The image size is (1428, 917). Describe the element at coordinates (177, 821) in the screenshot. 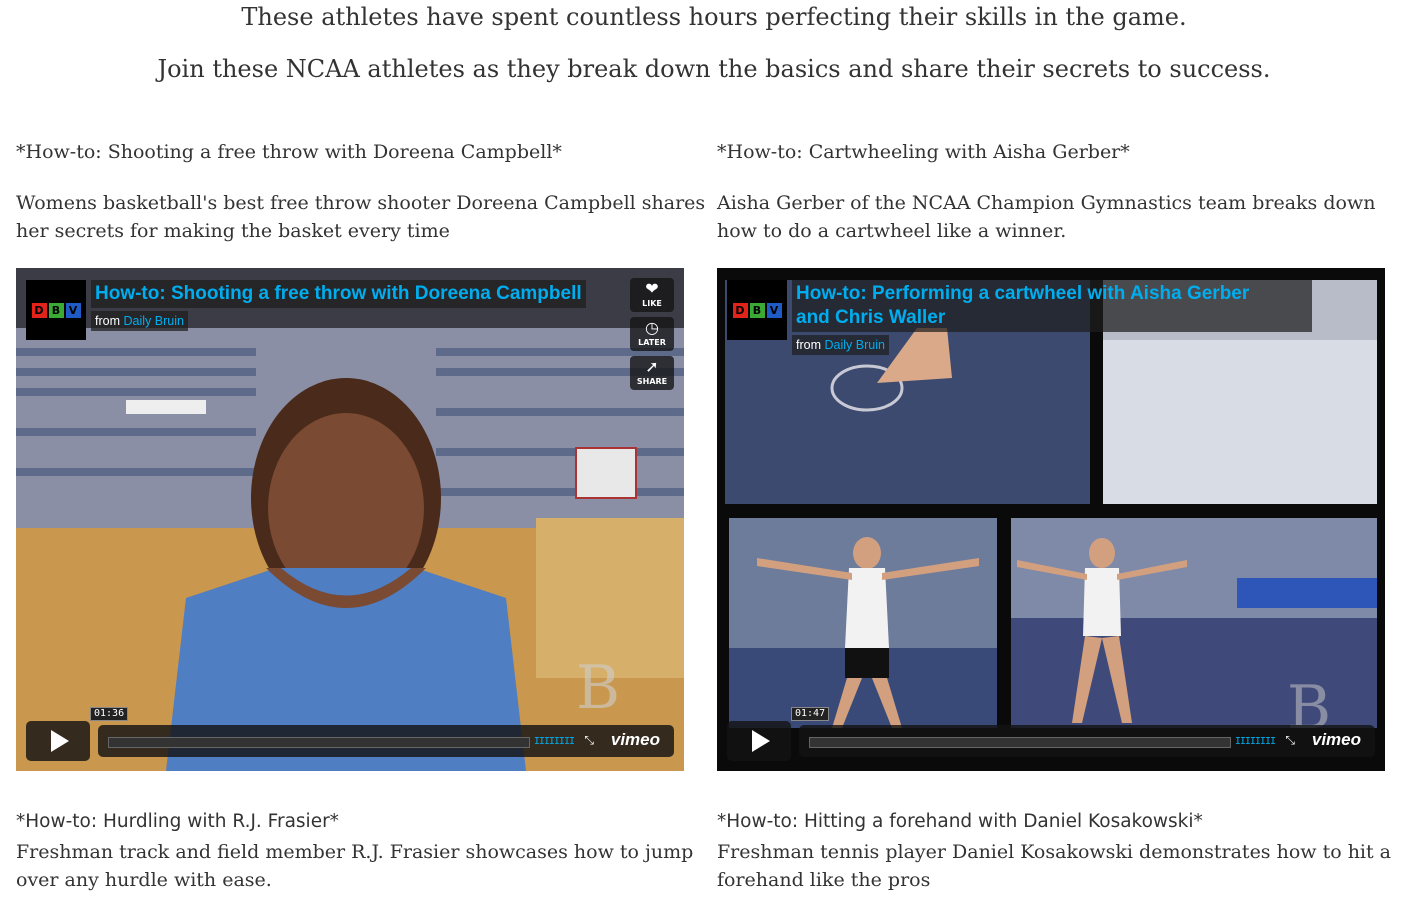

I see `post-title: *How-to: Hurdling with R.J. Frasier*` at that location.